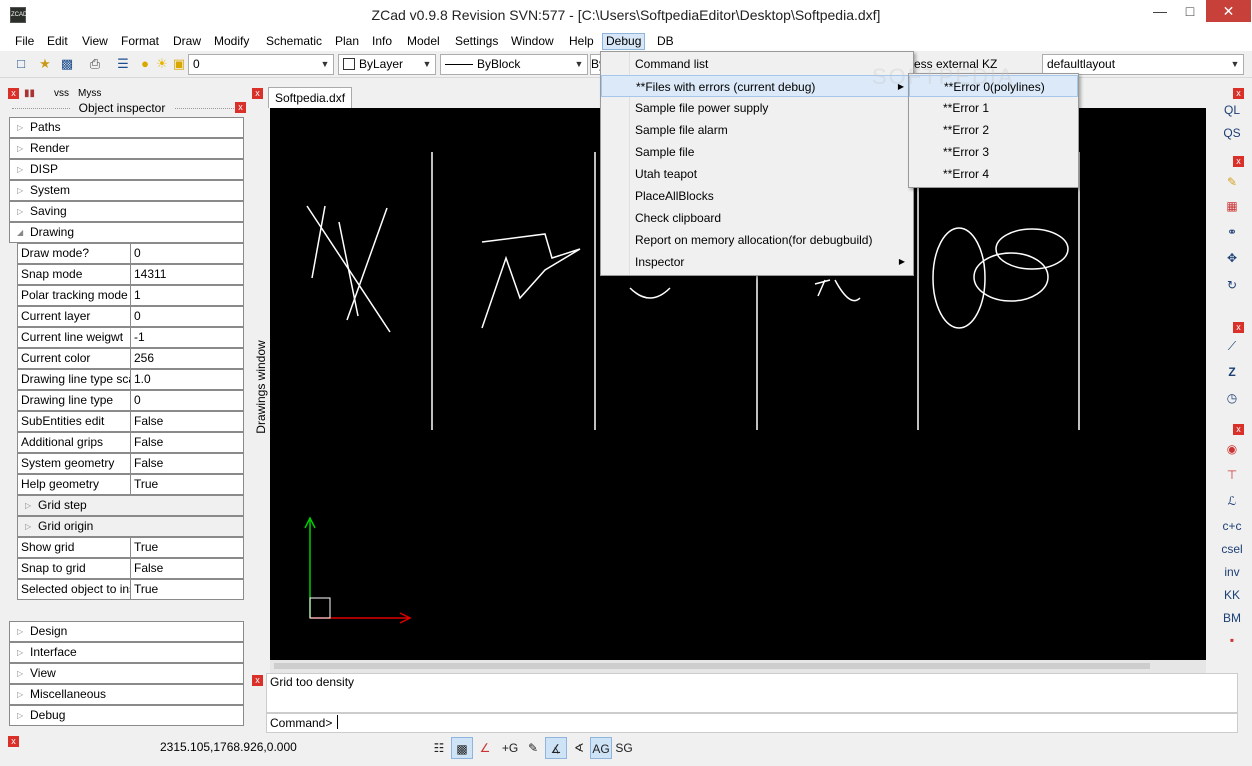  What do you see at coordinates (556, 748) in the screenshot?
I see `snap-icon: ∡` at bounding box center [556, 748].